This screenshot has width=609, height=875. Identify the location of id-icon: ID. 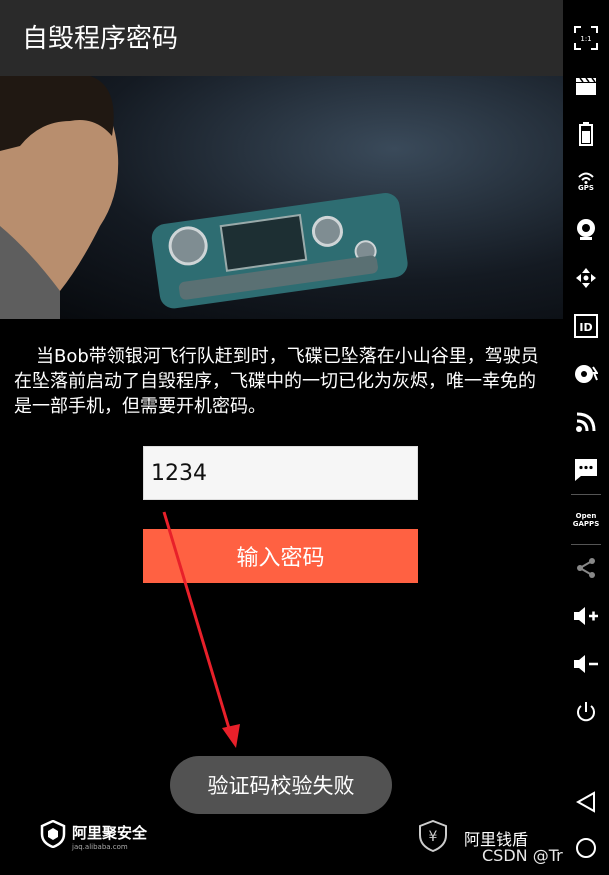
(586, 326).